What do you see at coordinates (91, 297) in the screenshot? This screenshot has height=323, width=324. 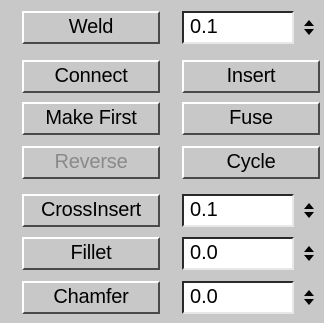 I see `chamfer-button: Chamfer` at bounding box center [91, 297].